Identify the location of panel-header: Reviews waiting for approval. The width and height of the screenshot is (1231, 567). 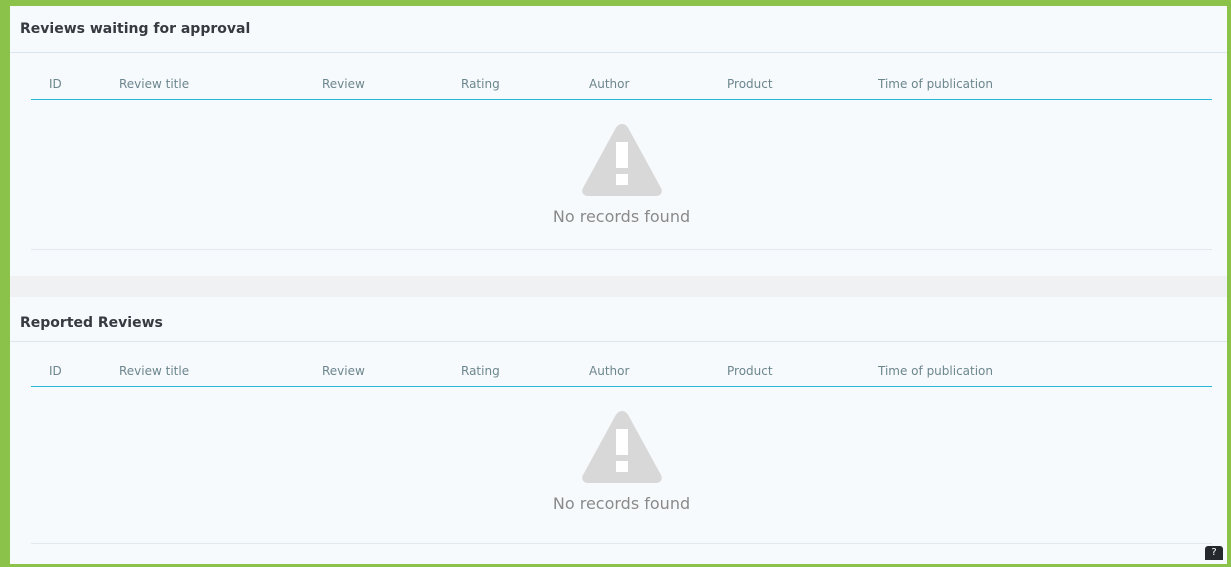
(618, 29).